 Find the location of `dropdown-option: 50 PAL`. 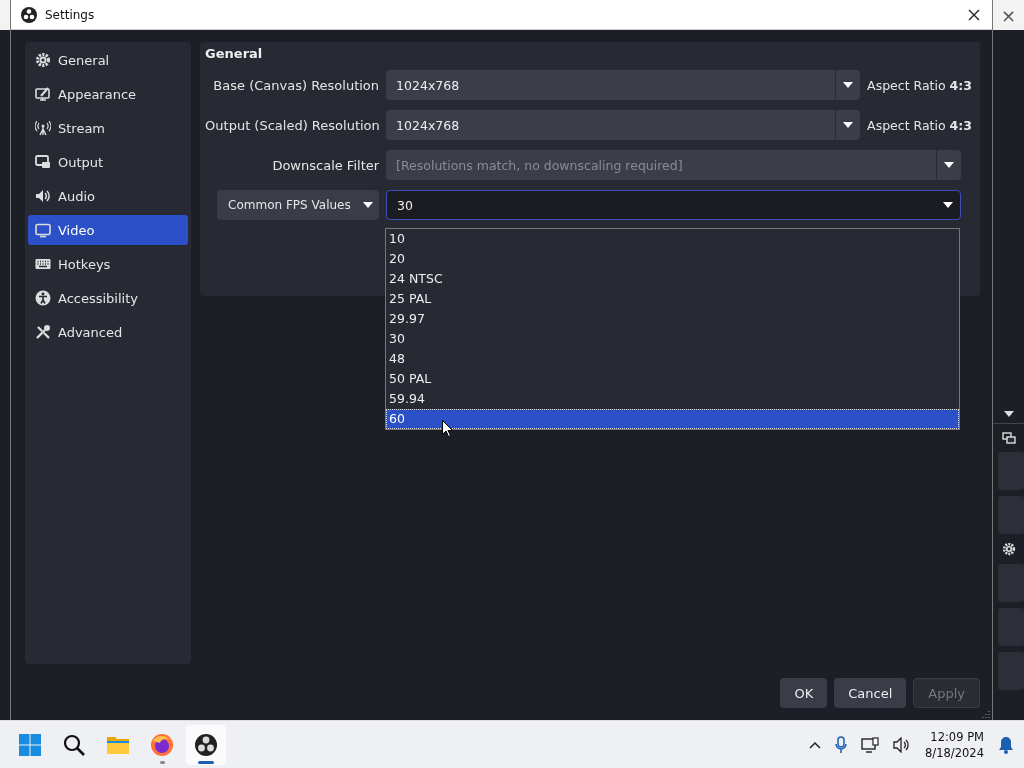

dropdown-option: 50 PAL is located at coordinates (673, 379).